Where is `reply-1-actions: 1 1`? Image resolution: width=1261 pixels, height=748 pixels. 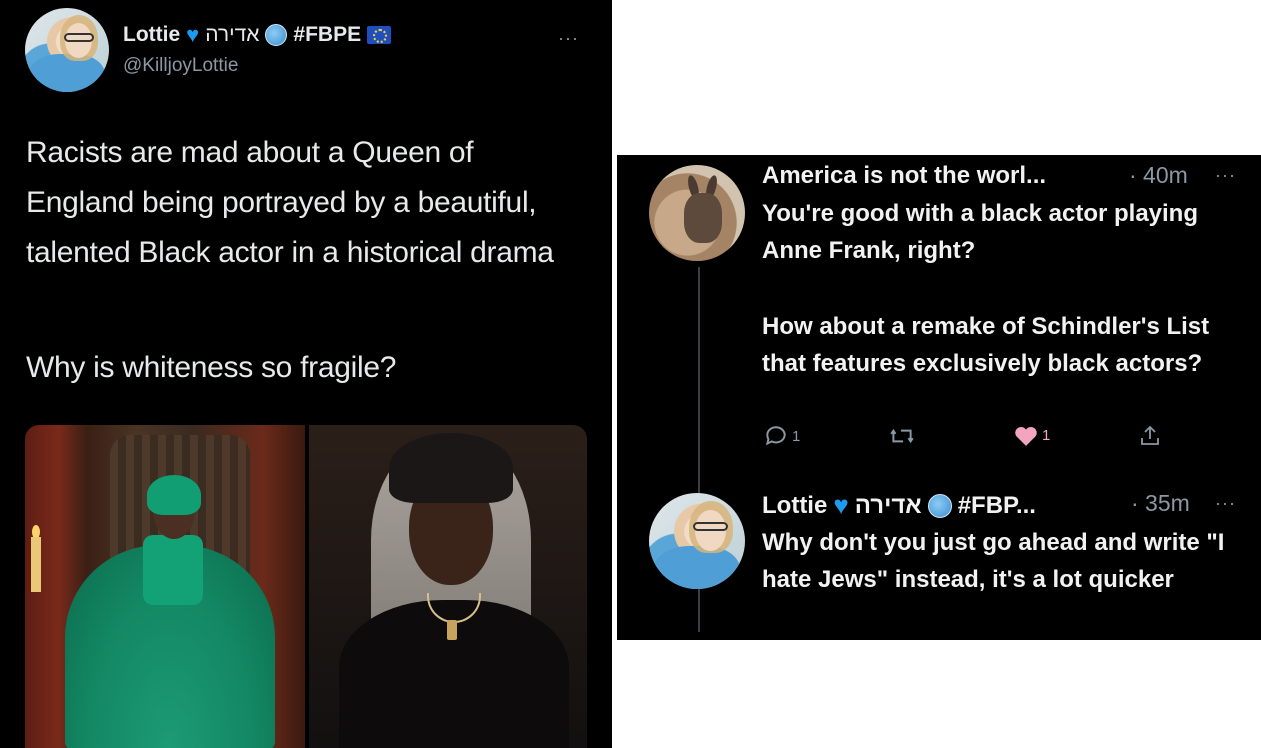
reply-1-actions: 1 1 is located at coordinates (963, 440).